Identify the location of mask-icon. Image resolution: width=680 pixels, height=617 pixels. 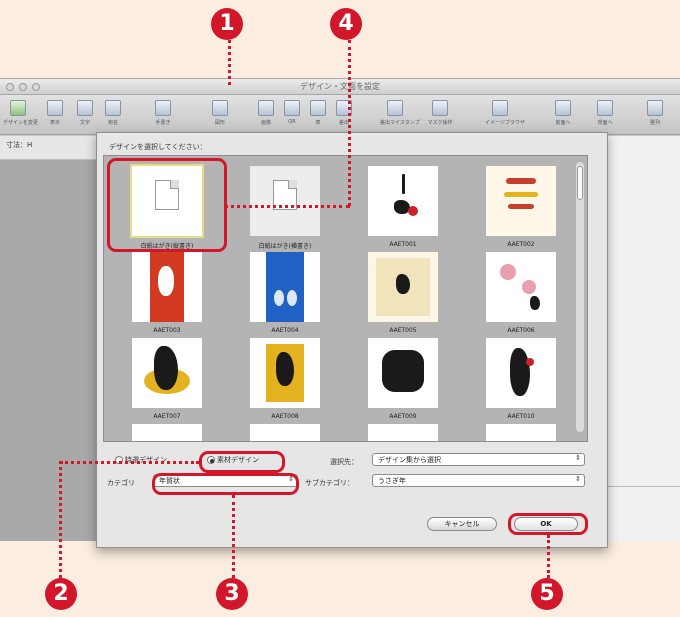
(440, 108).